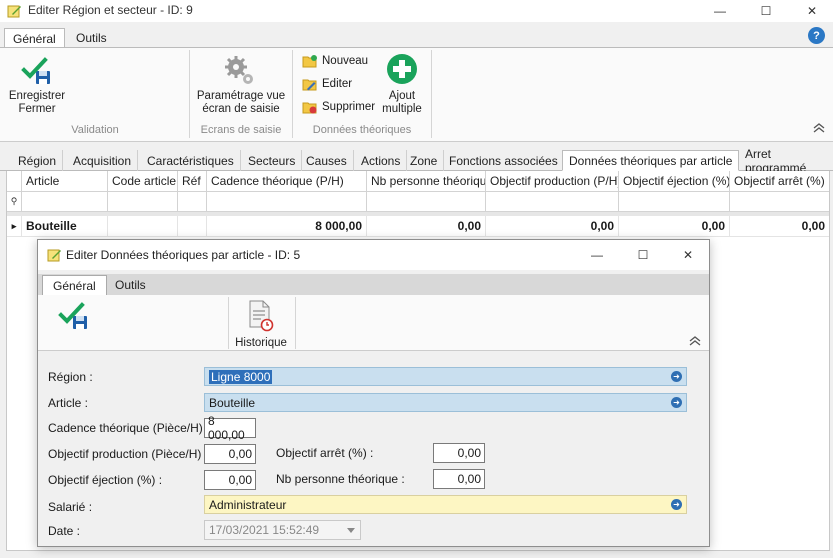 This screenshot has width=833, height=558. Describe the element at coordinates (426, 181) in the screenshot. I see `column-header-nb-personne: Nb personne théorique` at that location.